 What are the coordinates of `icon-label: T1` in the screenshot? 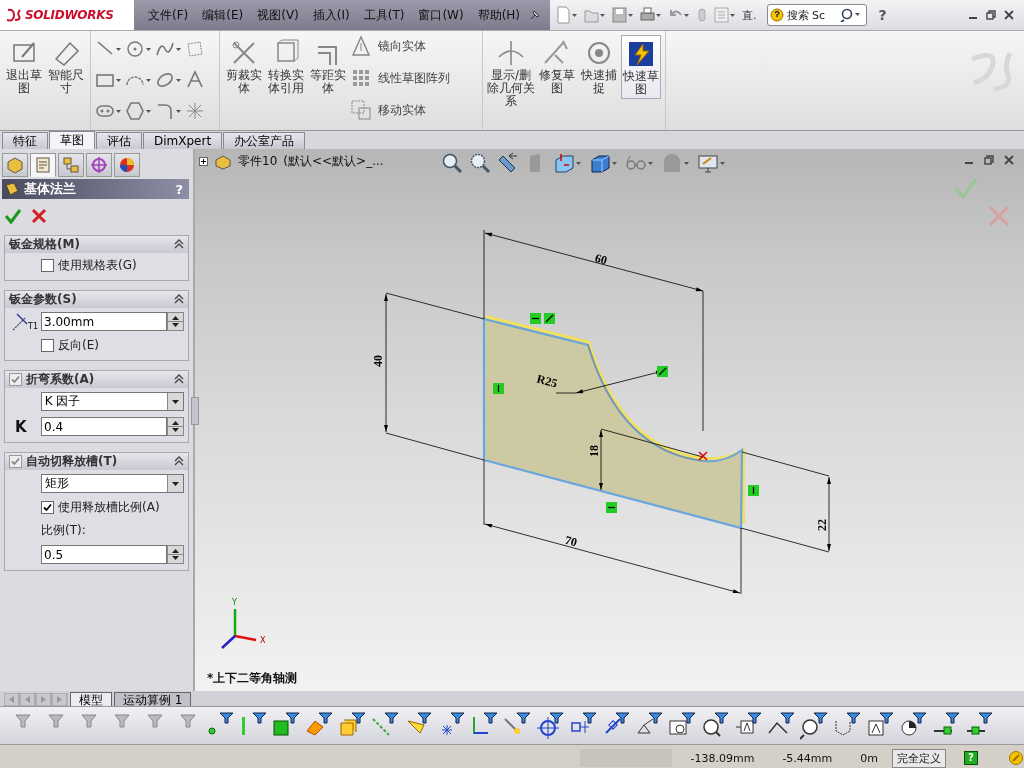 It's located at (33, 326).